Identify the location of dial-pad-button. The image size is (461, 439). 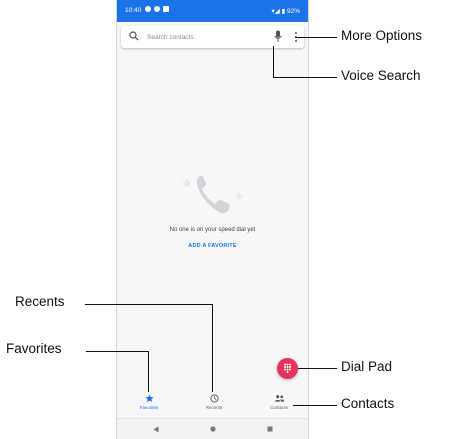
(287, 368).